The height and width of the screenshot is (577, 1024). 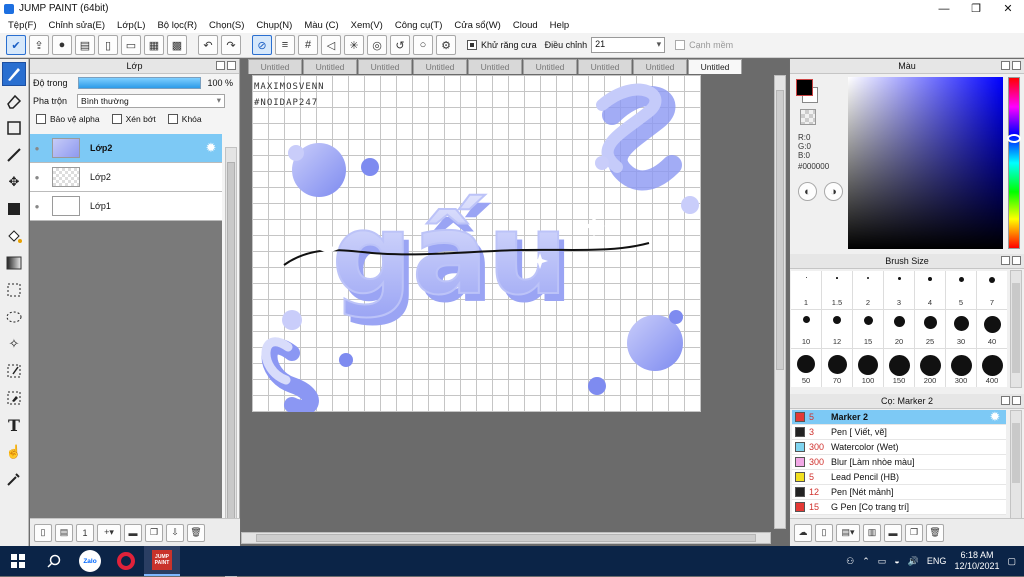 What do you see at coordinates (930, 329) in the screenshot?
I see `brush-size-cell: 25` at bounding box center [930, 329].